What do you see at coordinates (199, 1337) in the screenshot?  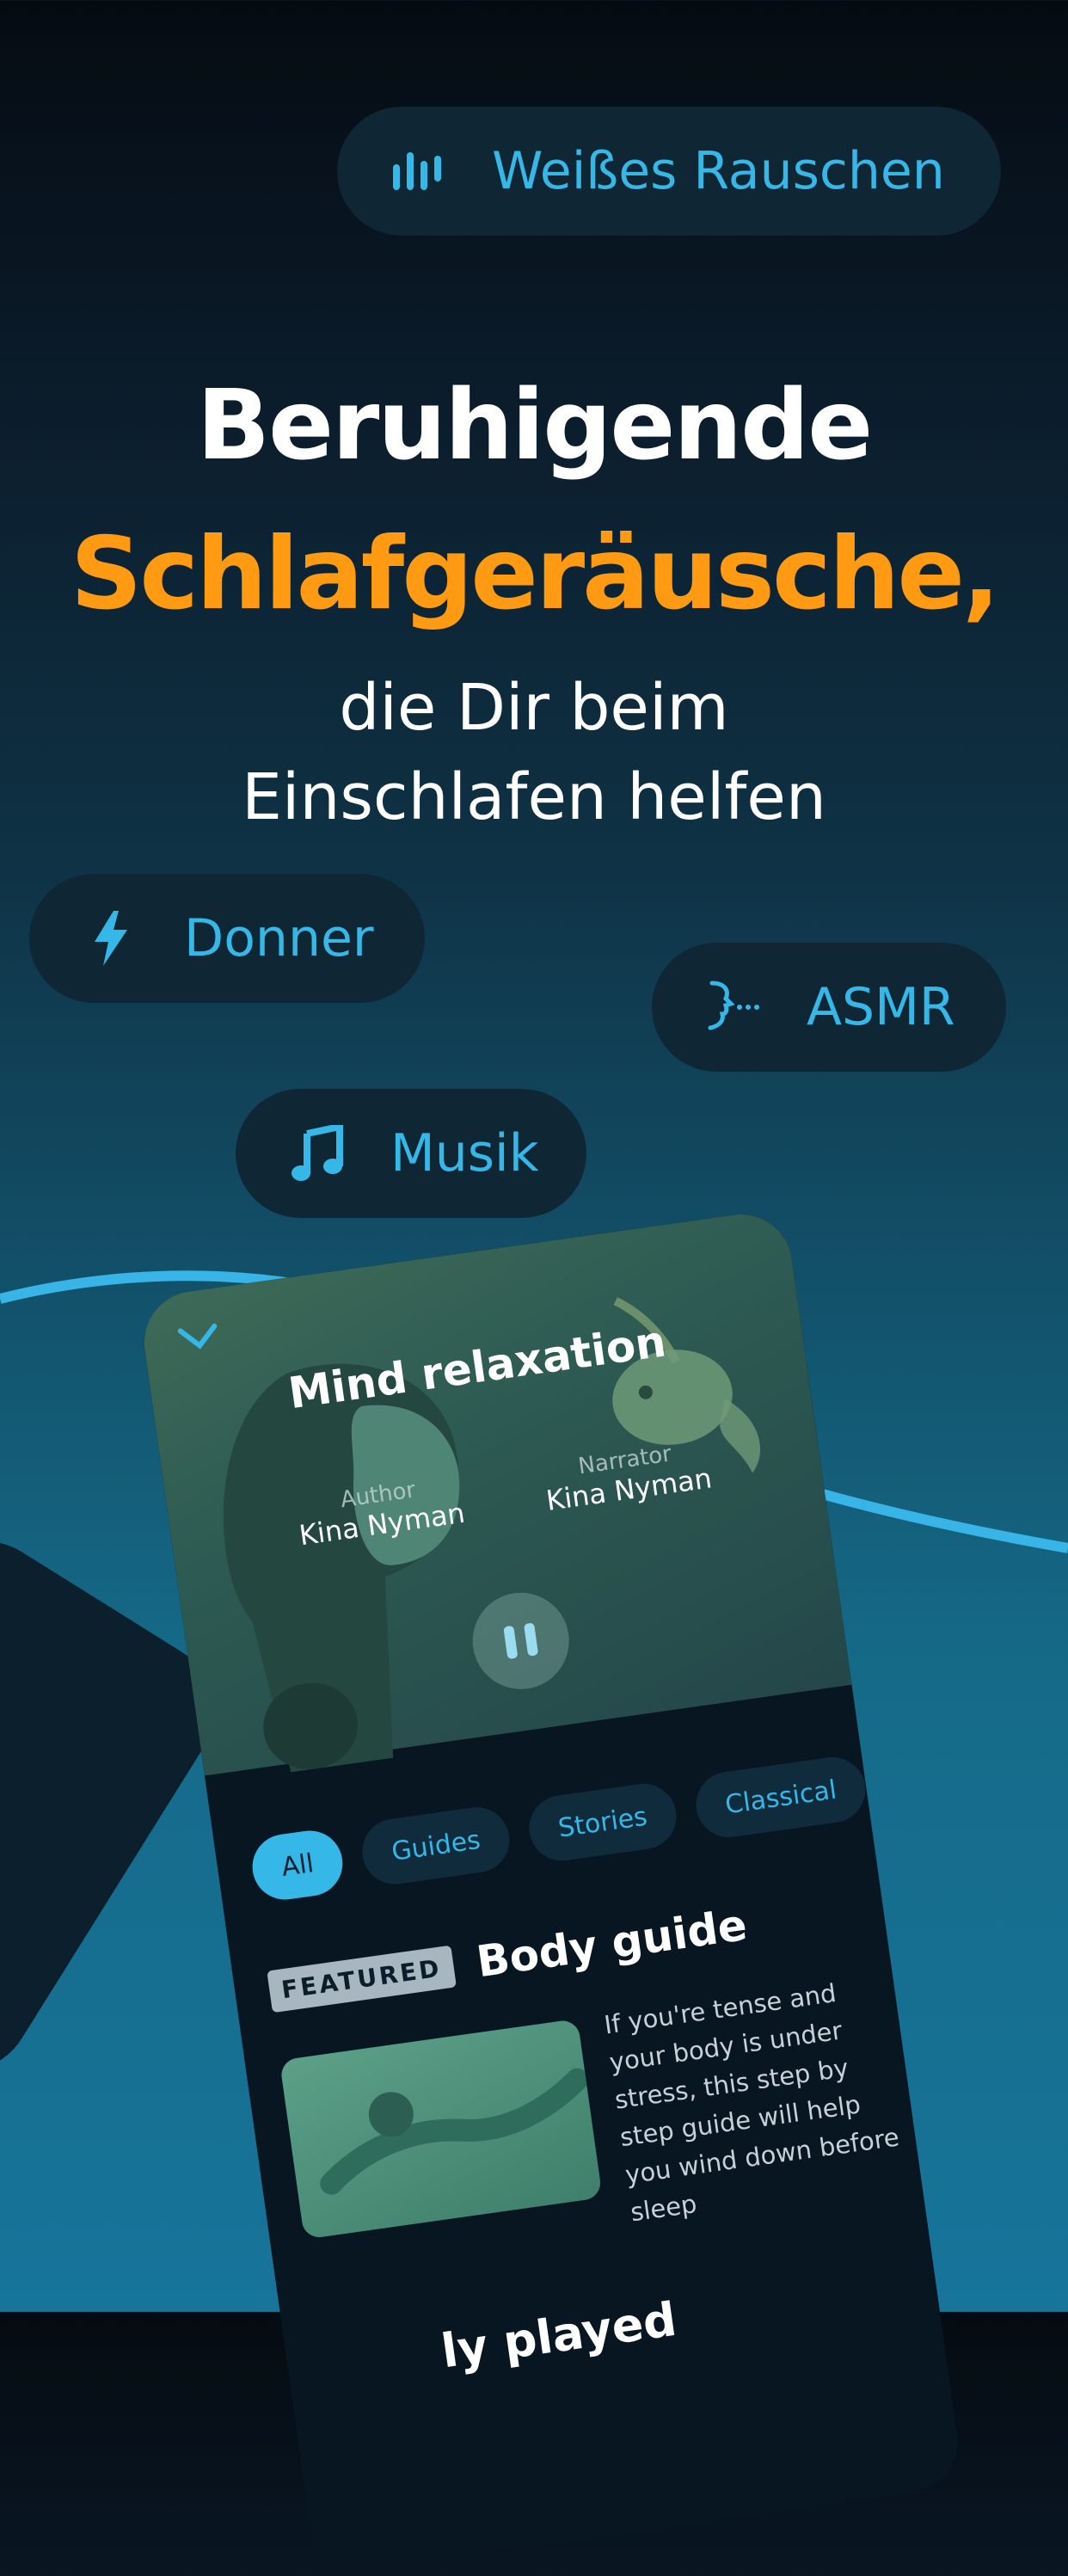 I see `chevron-down-icon` at bounding box center [199, 1337].